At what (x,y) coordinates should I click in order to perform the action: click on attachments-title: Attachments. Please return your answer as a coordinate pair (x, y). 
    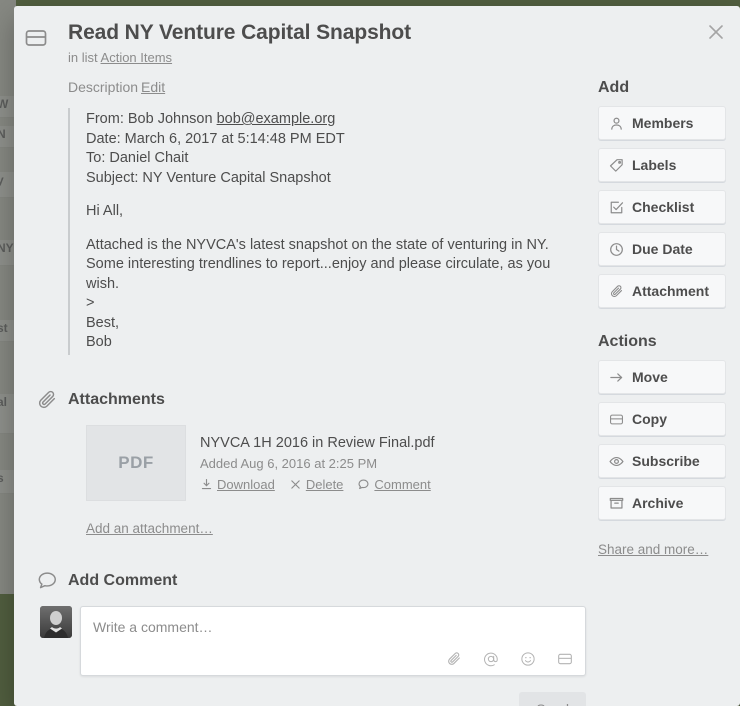
    Looking at the image, I should click on (116, 399).